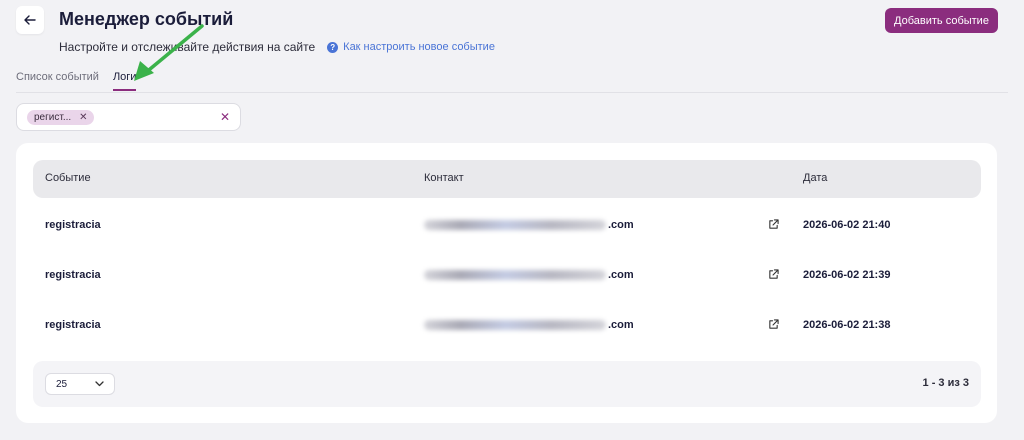 The image size is (1024, 440). What do you see at coordinates (941, 20) in the screenshot?
I see `add-event-button: Добавить событие` at bounding box center [941, 20].